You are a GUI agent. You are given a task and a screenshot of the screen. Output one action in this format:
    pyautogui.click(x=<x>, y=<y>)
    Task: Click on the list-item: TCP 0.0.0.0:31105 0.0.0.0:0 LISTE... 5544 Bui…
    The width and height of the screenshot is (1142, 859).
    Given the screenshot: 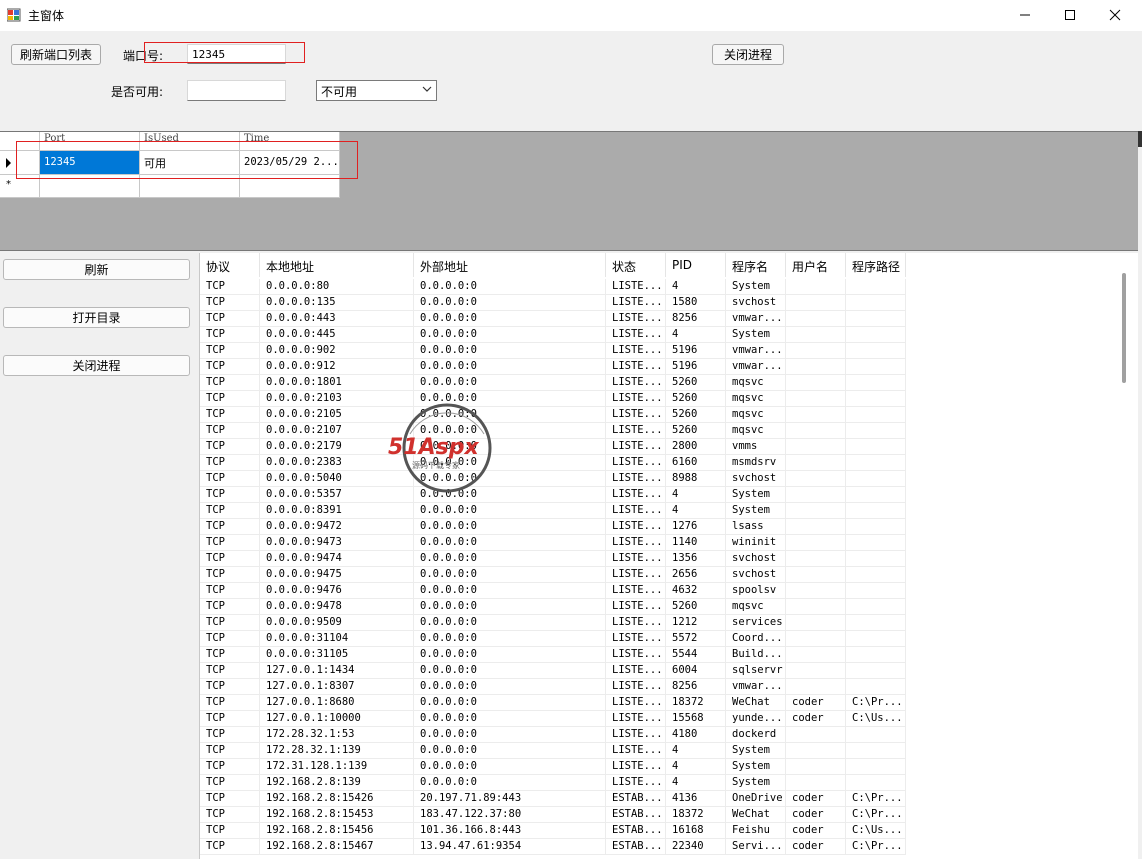 What is the action you would take?
    pyautogui.click(x=660, y=655)
    